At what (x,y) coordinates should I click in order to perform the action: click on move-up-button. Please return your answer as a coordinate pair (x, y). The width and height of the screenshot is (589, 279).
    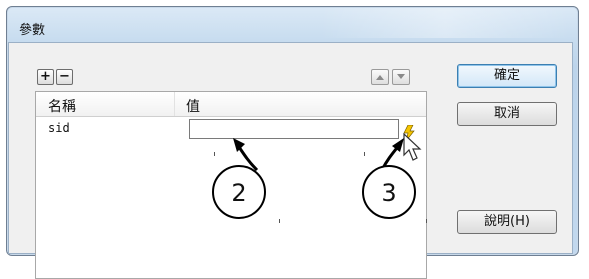
    Looking at the image, I should click on (380, 77).